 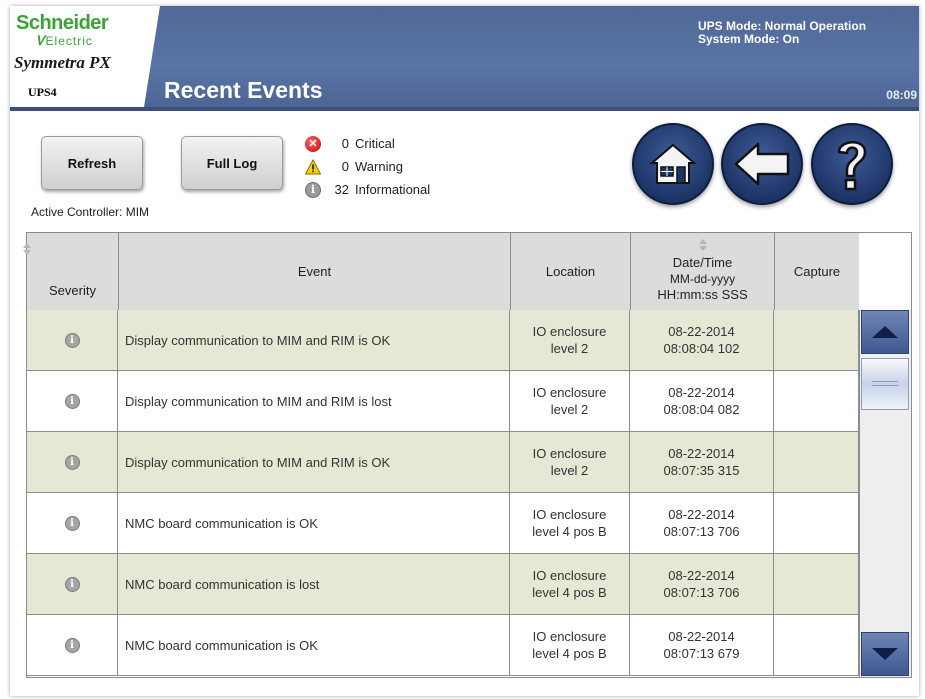 What do you see at coordinates (379, 166) in the screenshot?
I see `warning-label: Warning` at bounding box center [379, 166].